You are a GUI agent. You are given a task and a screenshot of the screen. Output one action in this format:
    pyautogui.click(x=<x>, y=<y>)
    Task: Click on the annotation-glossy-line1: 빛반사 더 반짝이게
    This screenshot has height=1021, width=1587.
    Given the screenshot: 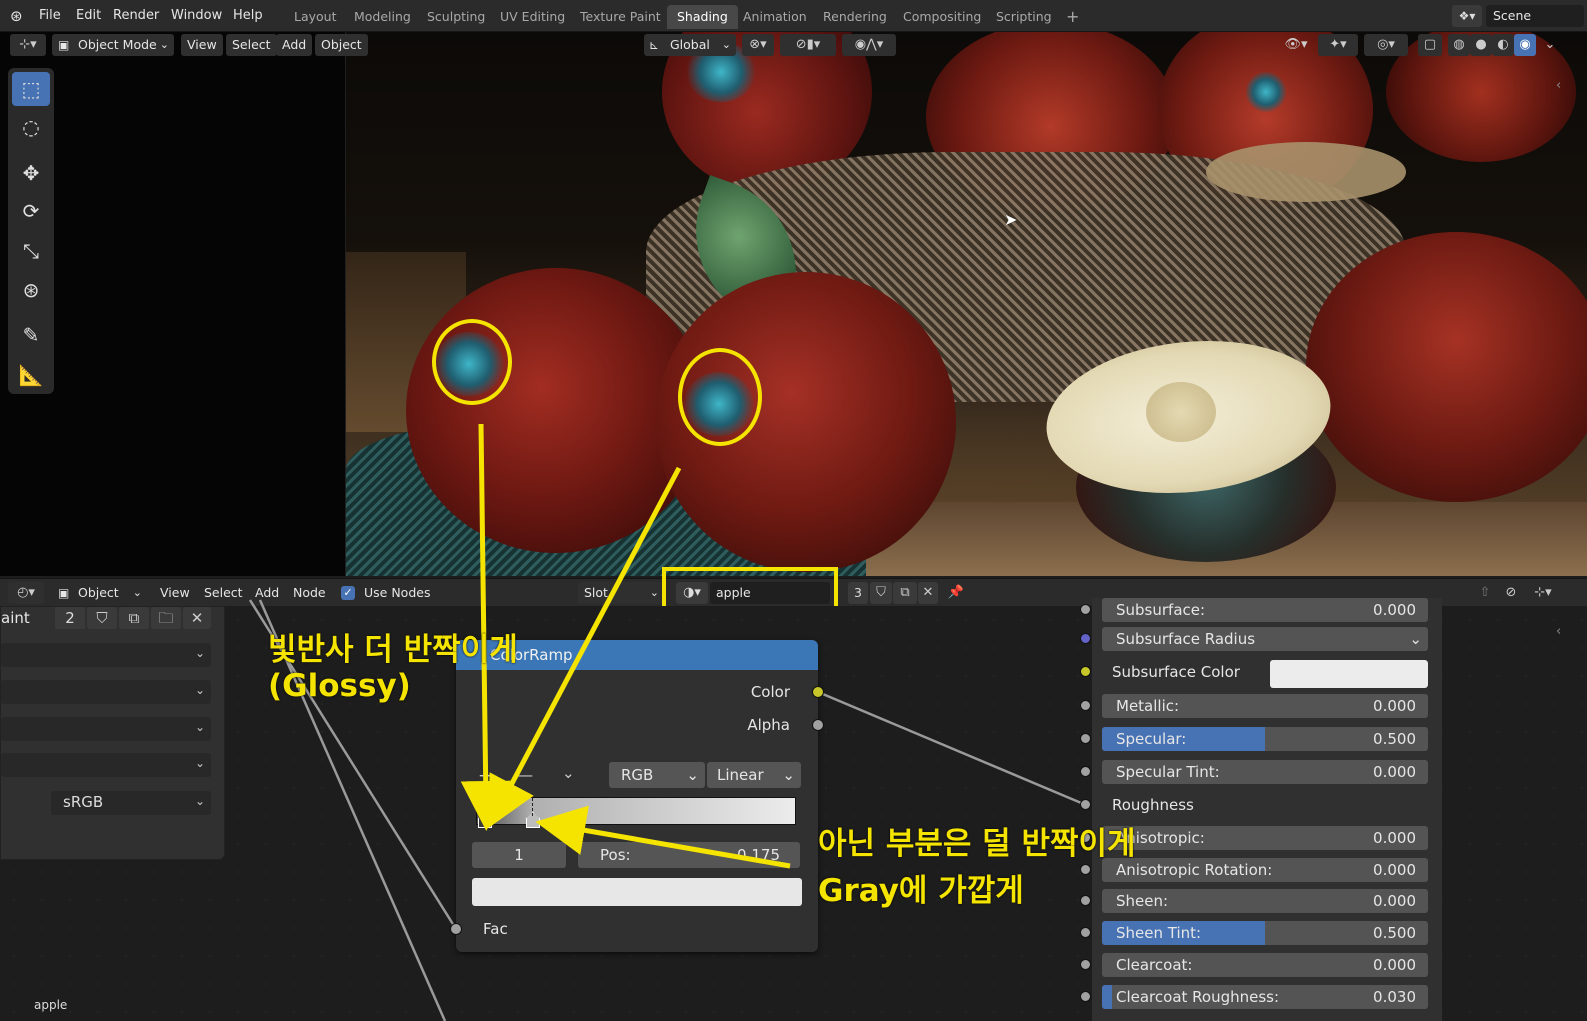 What is the action you would take?
    pyautogui.click(x=393, y=650)
    